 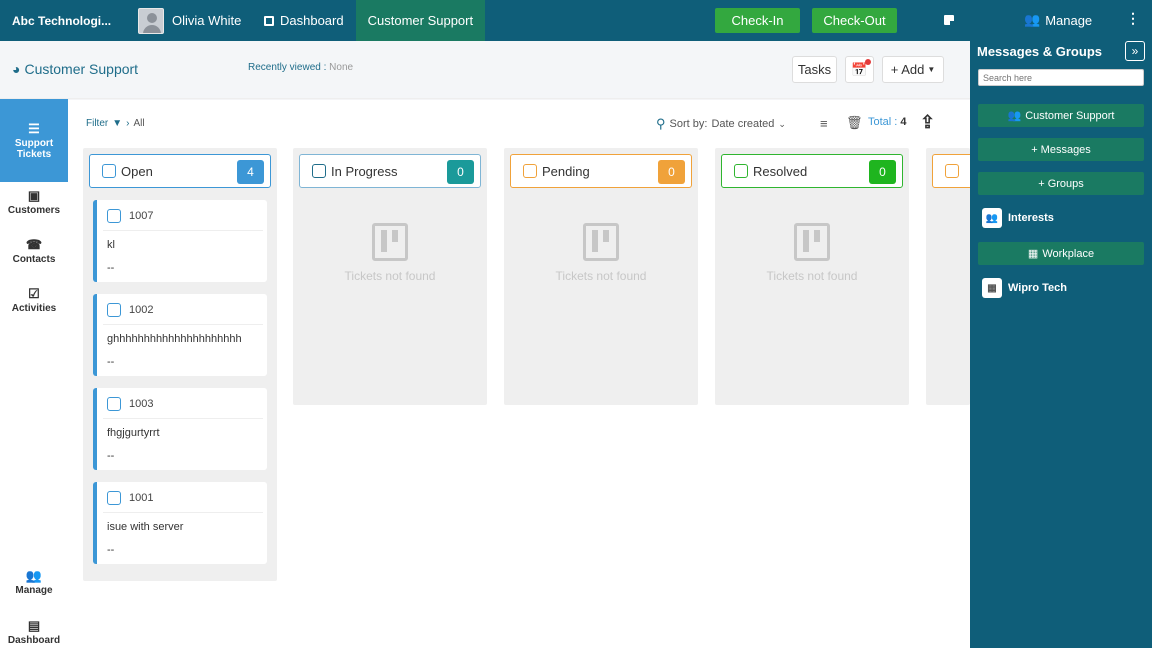 What do you see at coordinates (34, 210) in the screenshot?
I see `nav-customers-label: Customers` at bounding box center [34, 210].